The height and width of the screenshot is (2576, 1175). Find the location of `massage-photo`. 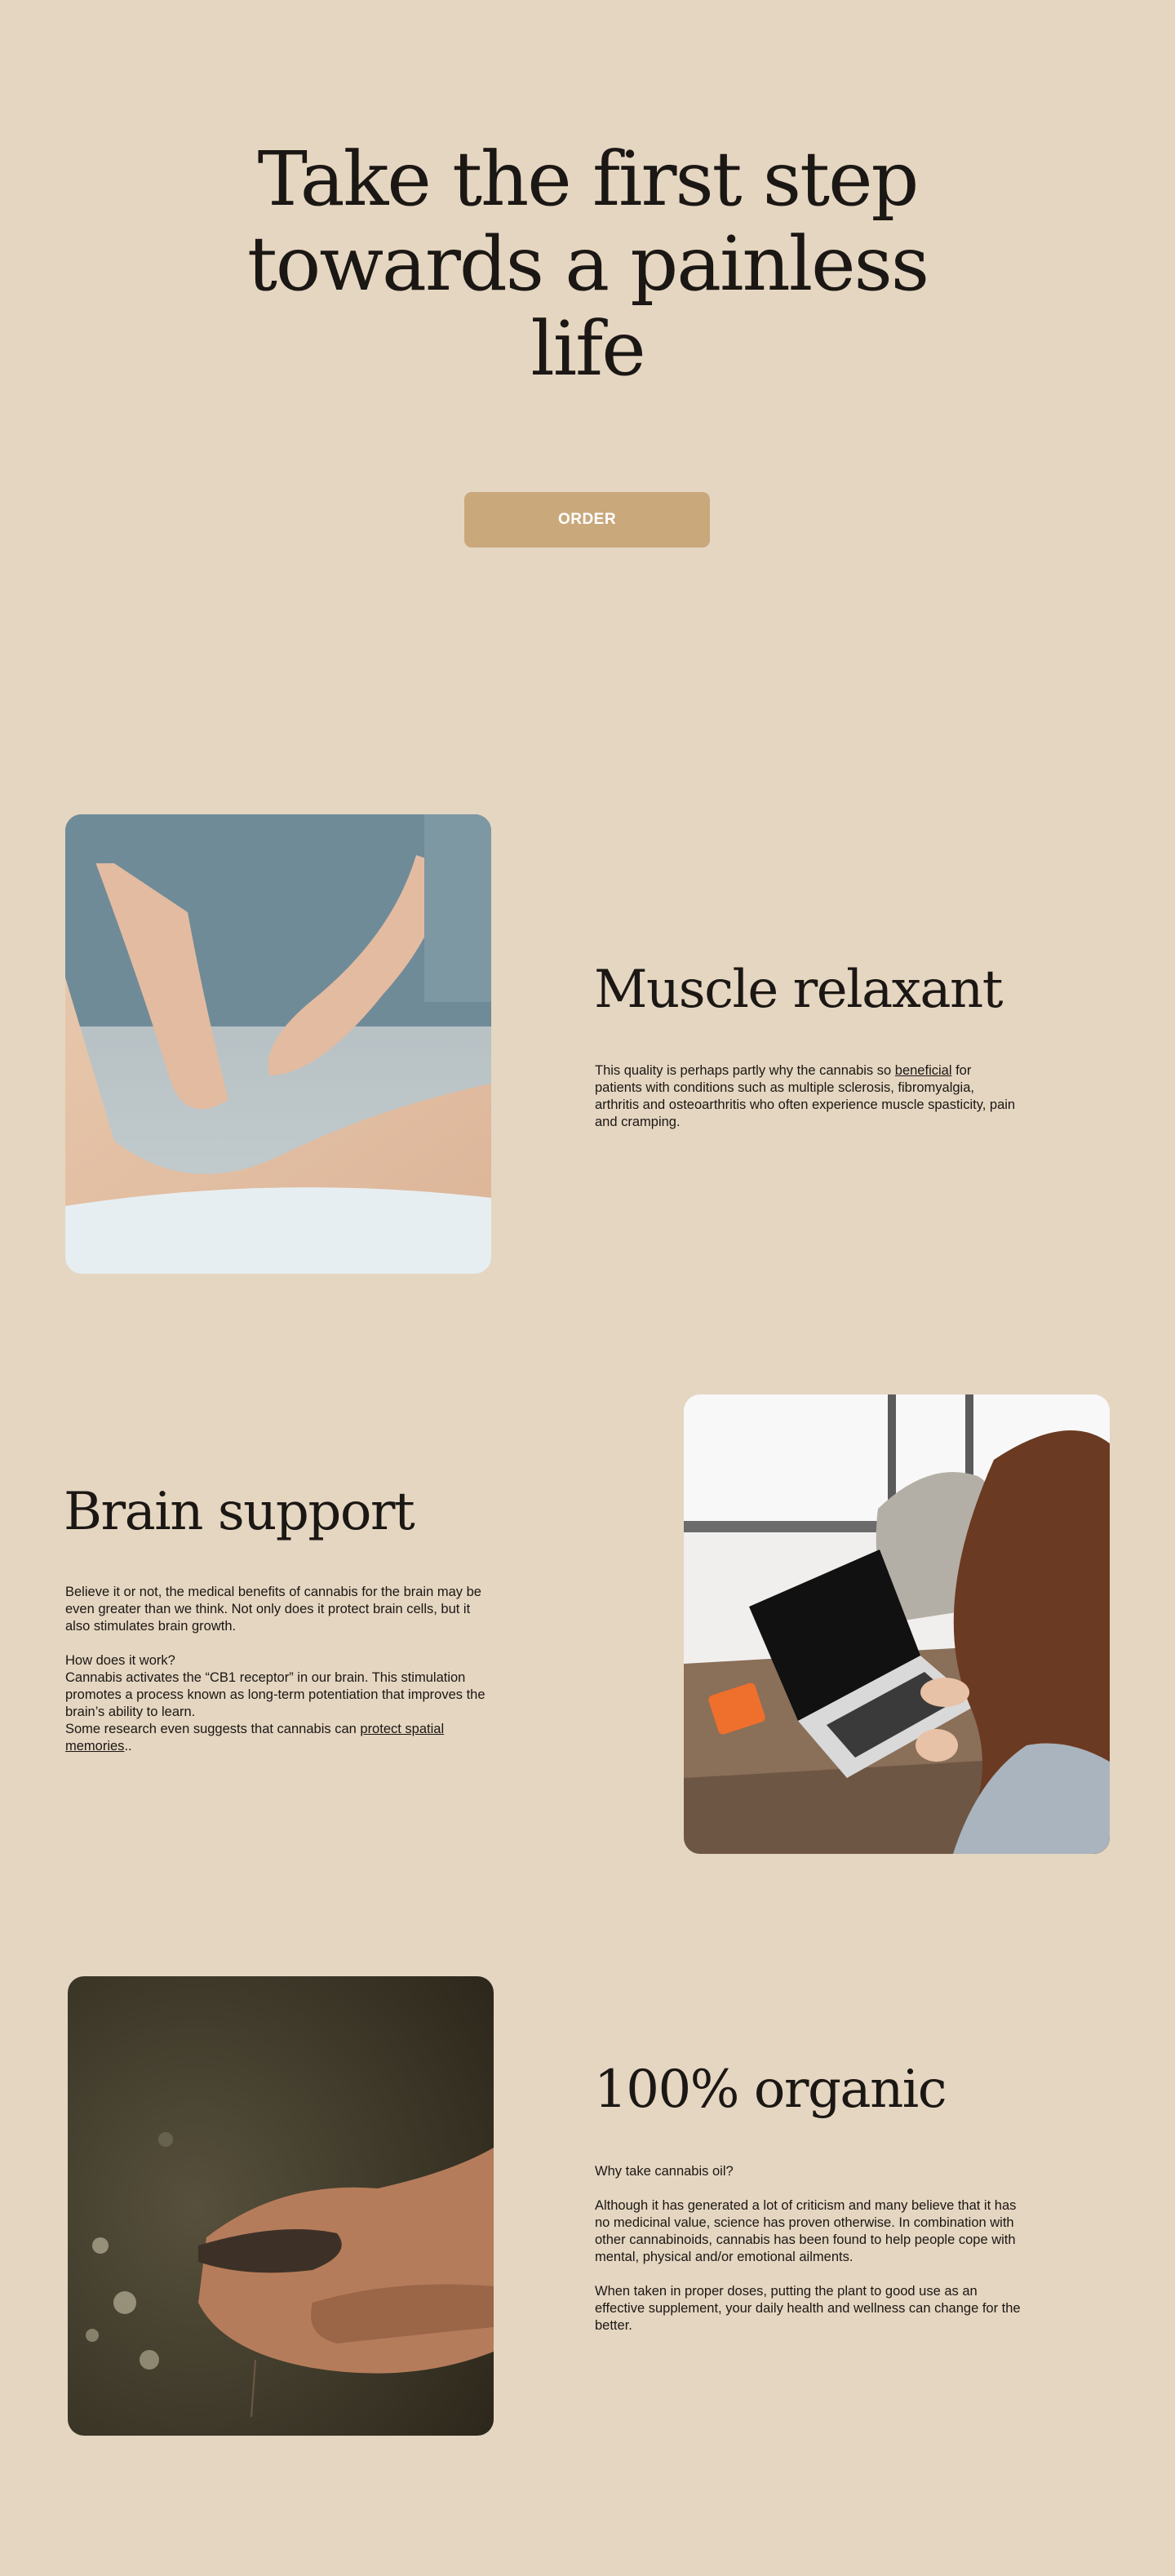

massage-photo is located at coordinates (278, 1044).